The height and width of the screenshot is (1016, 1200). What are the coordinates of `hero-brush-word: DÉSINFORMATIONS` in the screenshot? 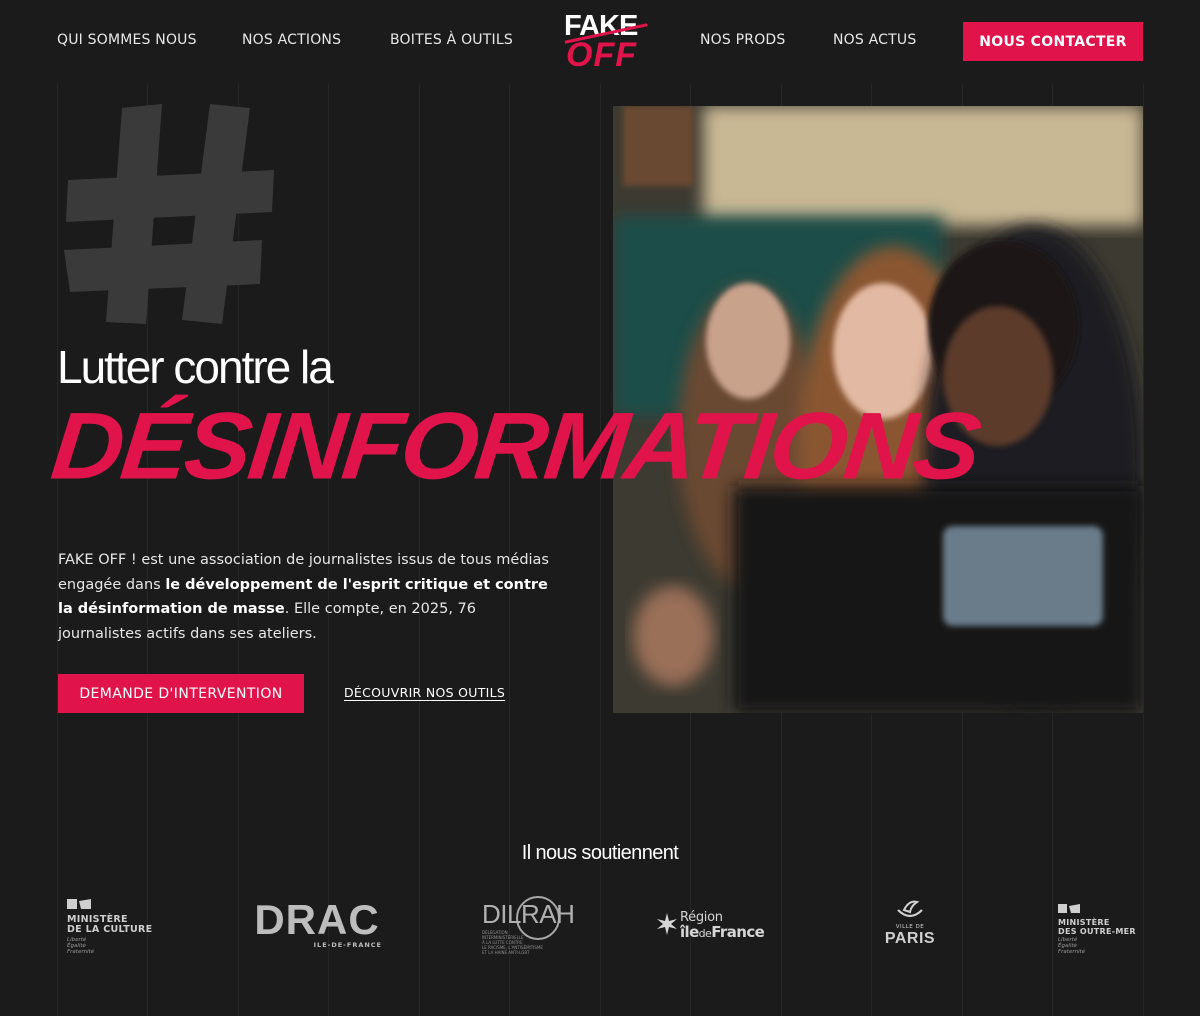 It's located at (515, 446).